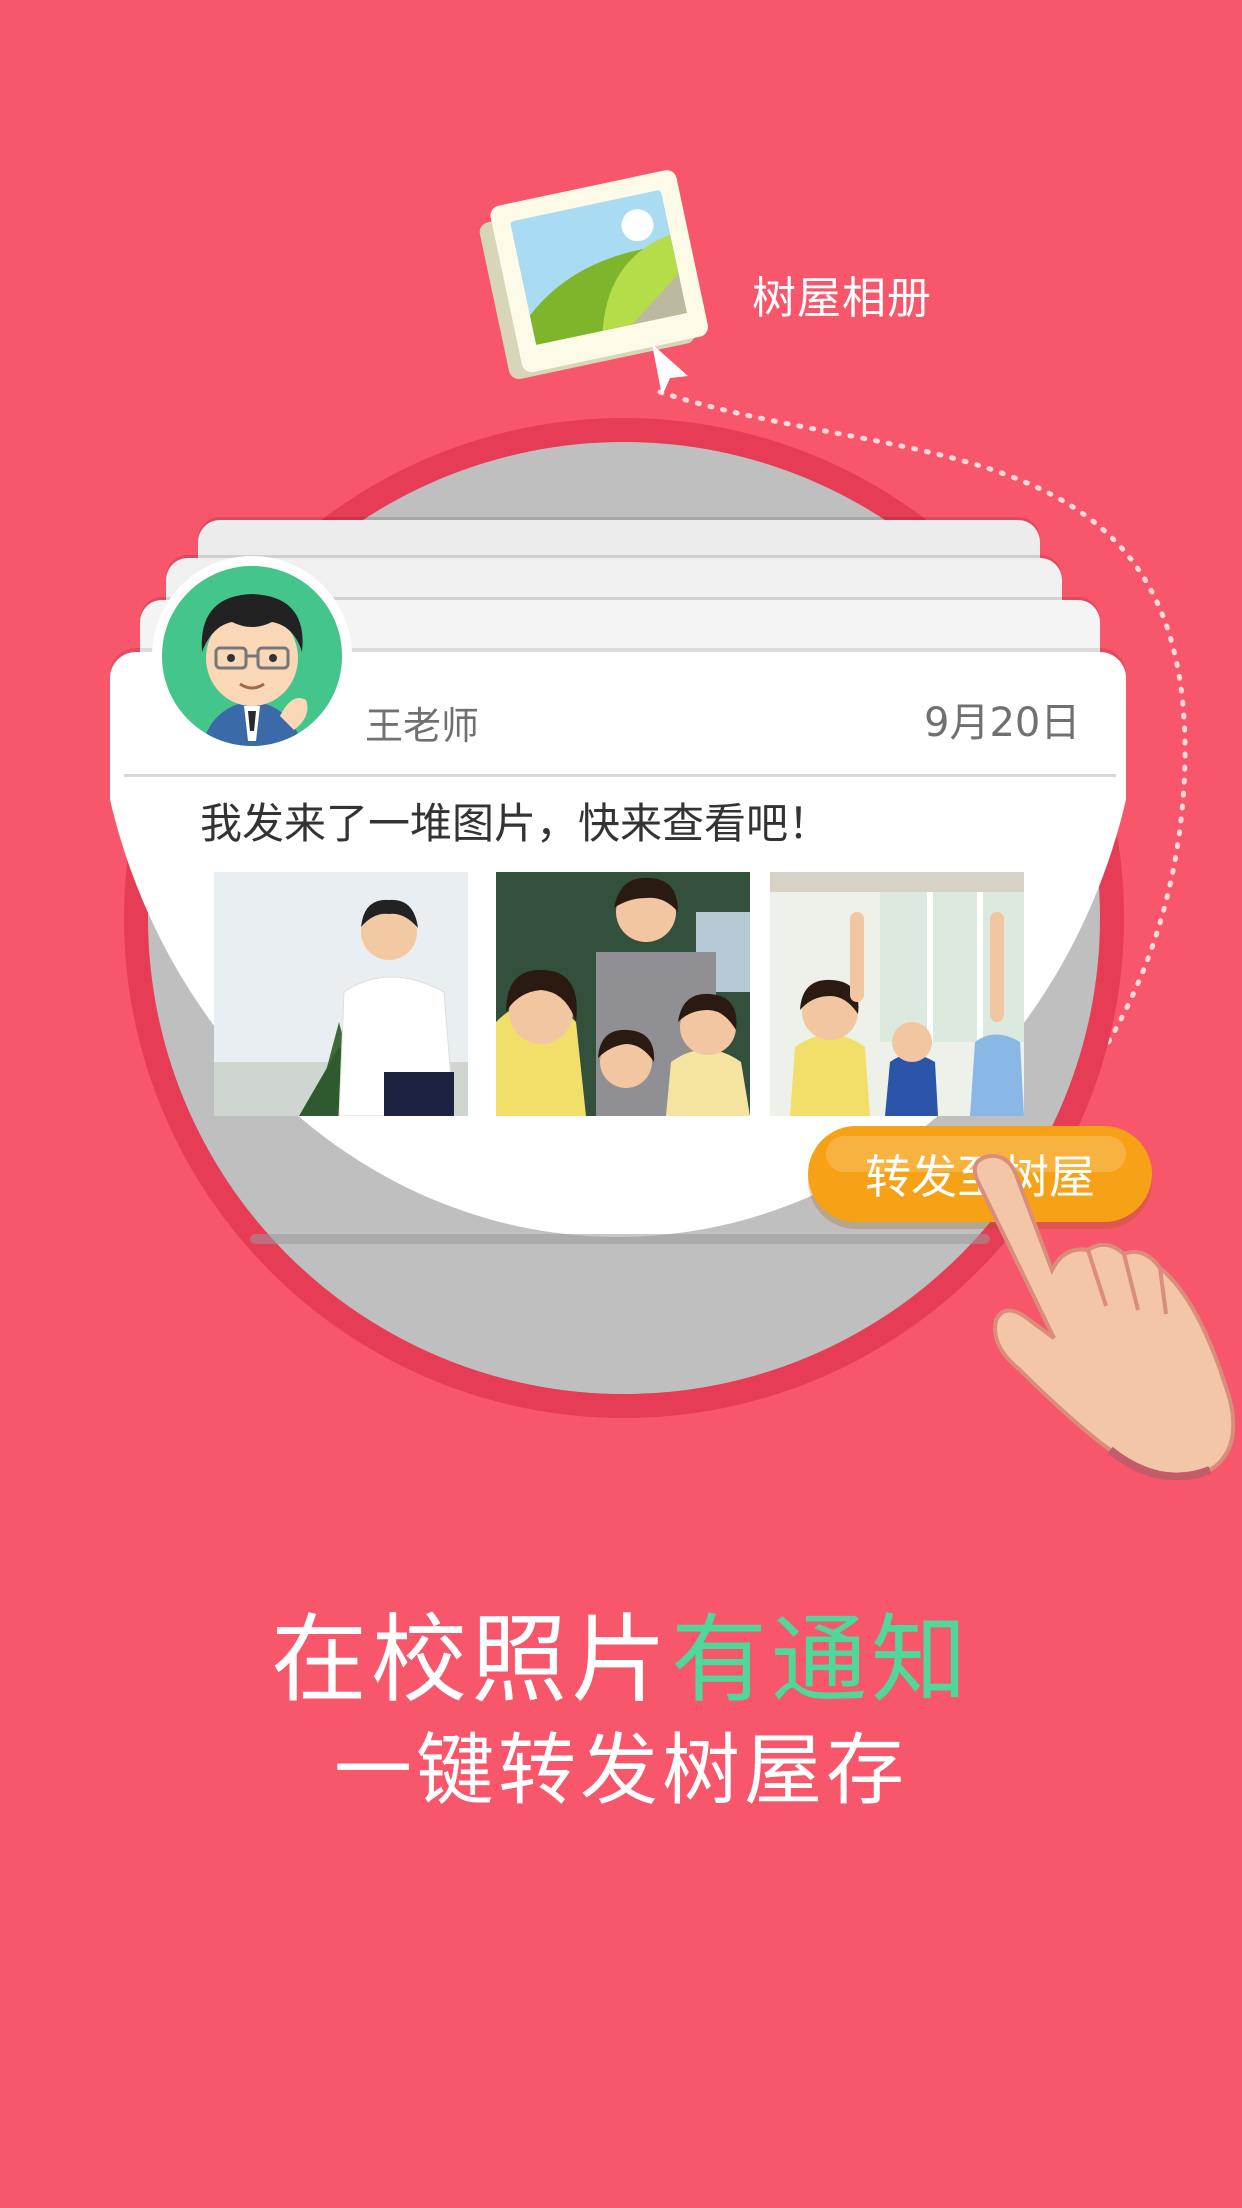 Image resolution: width=1242 pixels, height=2208 pixels. I want to click on album-label: 树屋相册, so click(842, 298).